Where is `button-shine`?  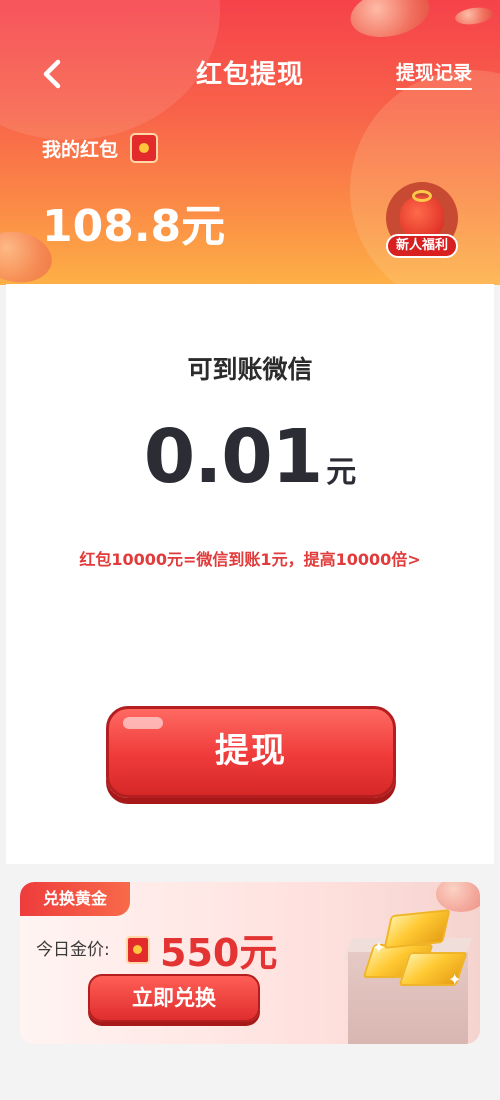 button-shine is located at coordinates (143, 723).